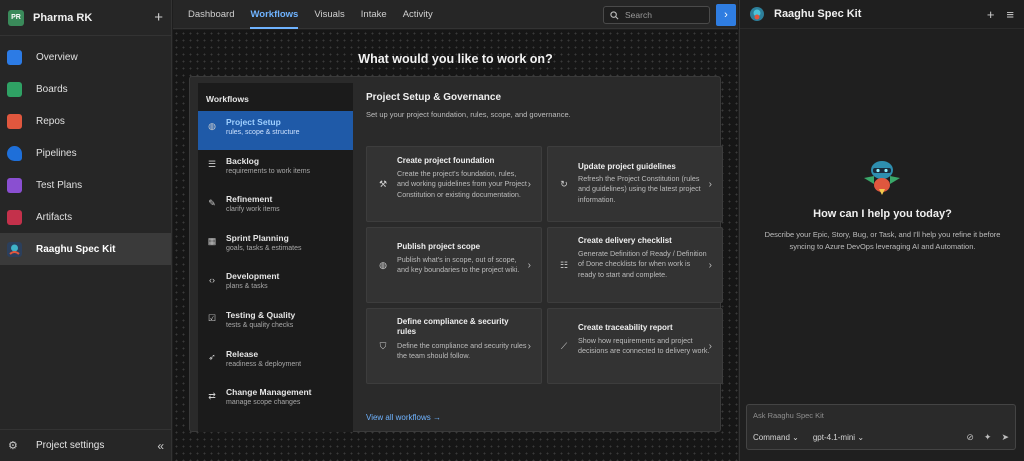  What do you see at coordinates (418, 14) in the screenshot?
I see `tab-activity: Activity` at bounding box center [418, 14].